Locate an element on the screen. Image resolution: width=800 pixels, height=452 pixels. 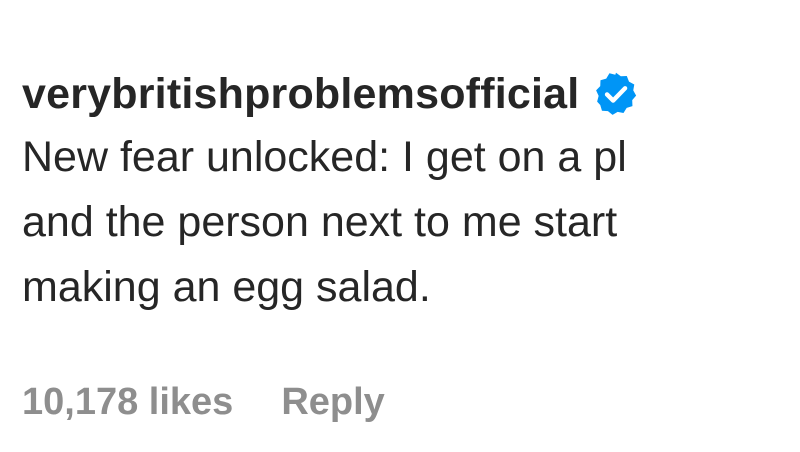
comment-text-line: making an egg salad. is located at coordinates (226, 287).